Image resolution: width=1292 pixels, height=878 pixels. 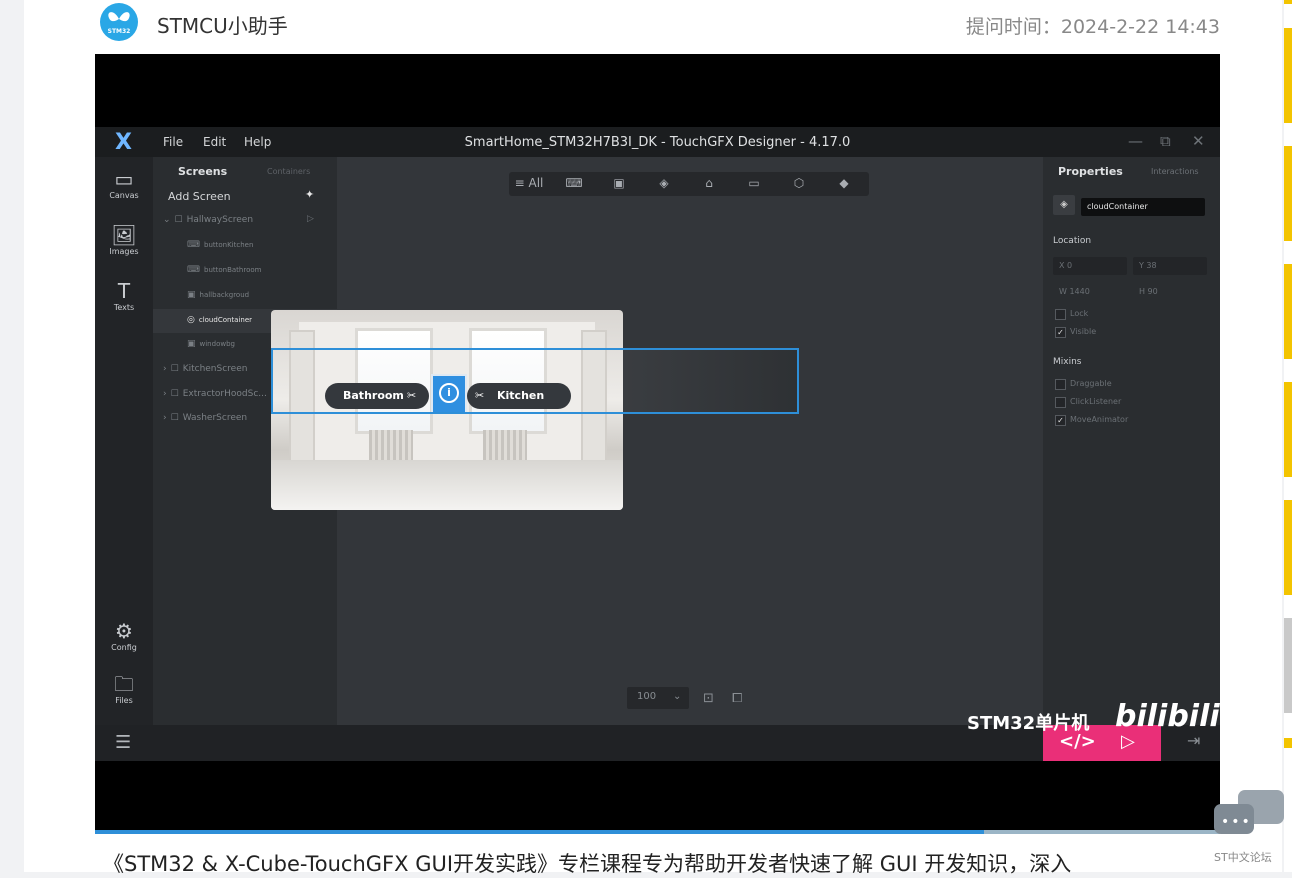 I want to click on width-field: W 1440, so click(x=1074, y=291).